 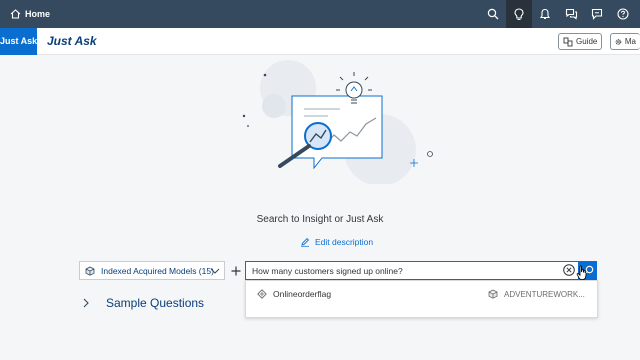 What do you see at coordinates (15, 14) in the screenshot?
I see `home-icon` at bounding box center [15, 14].